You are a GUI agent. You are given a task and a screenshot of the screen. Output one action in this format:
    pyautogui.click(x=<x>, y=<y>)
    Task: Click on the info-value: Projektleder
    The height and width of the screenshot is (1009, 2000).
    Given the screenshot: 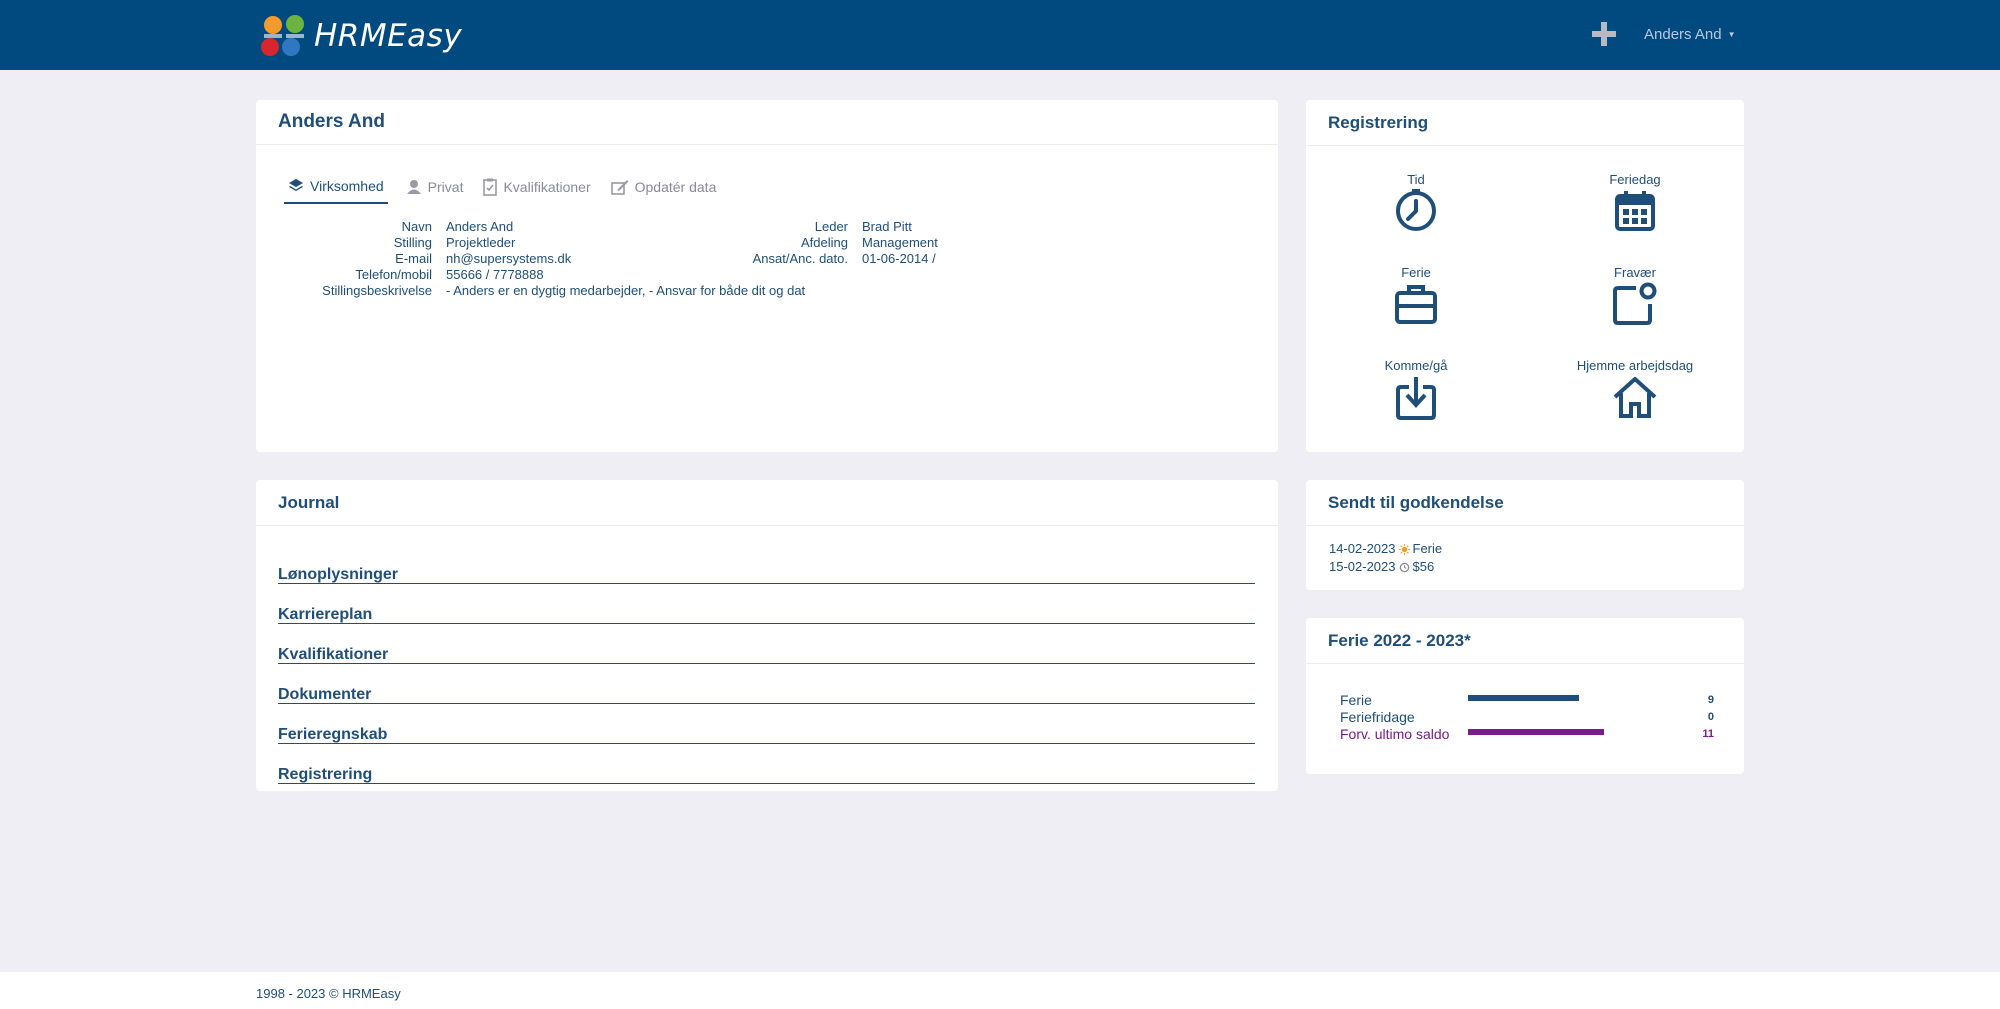 What is the action you would take?
    pyautogui.click(x=481, y=242)
    